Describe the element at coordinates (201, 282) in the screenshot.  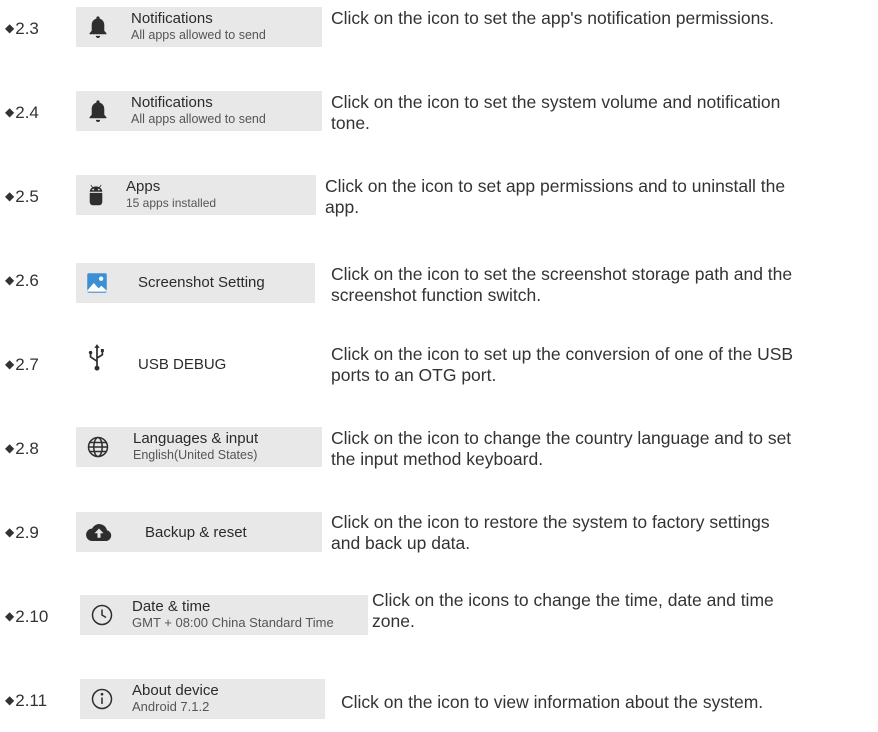
I see `card-title: Screenshot Setting` at that location.